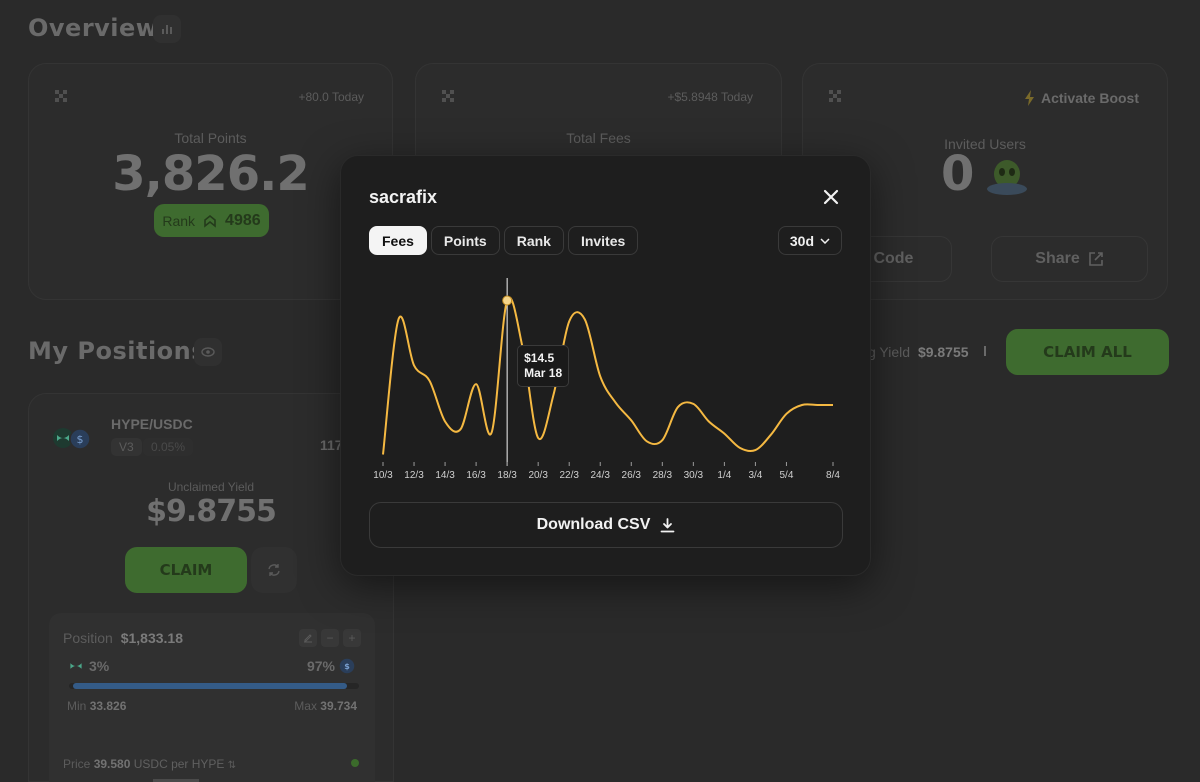 This screenshot has width=1200, height=782. What do you see at coordinates (801, 240) in the screenshot?
I see `range-label: 30d` at bounding box center [801, 240].